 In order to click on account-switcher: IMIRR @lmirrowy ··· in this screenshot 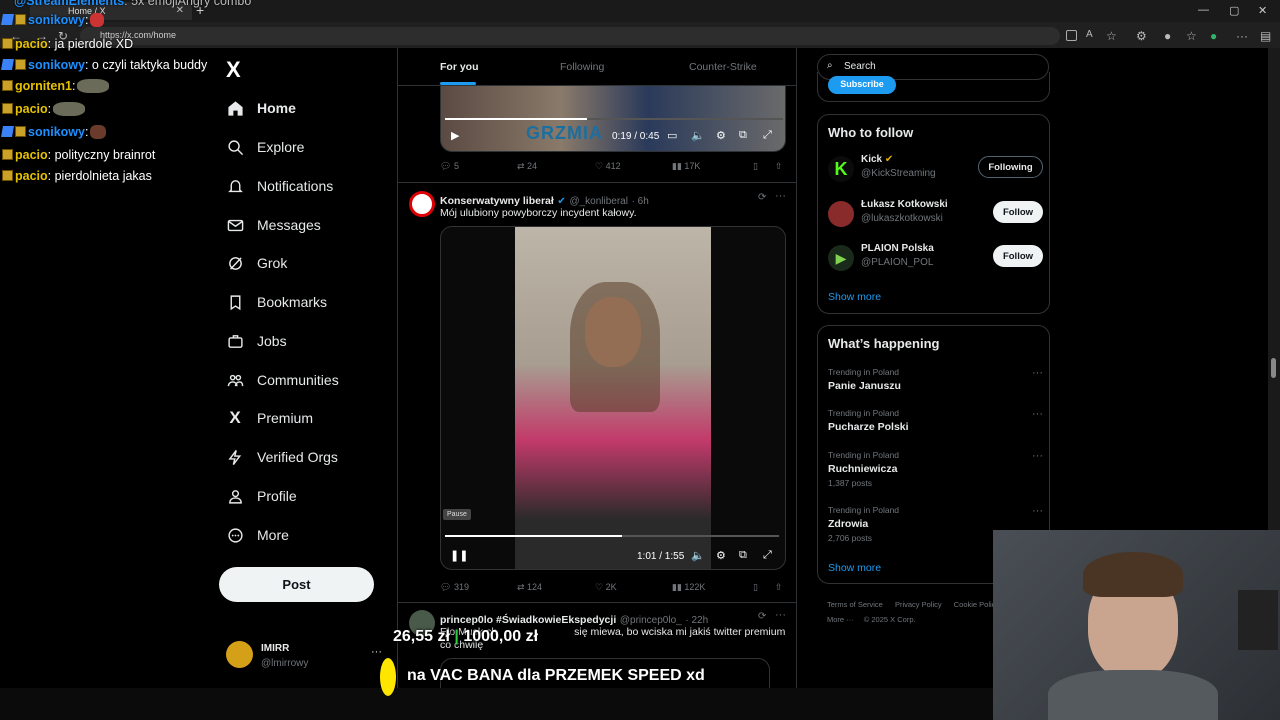, I will do `click(306, 656)`.